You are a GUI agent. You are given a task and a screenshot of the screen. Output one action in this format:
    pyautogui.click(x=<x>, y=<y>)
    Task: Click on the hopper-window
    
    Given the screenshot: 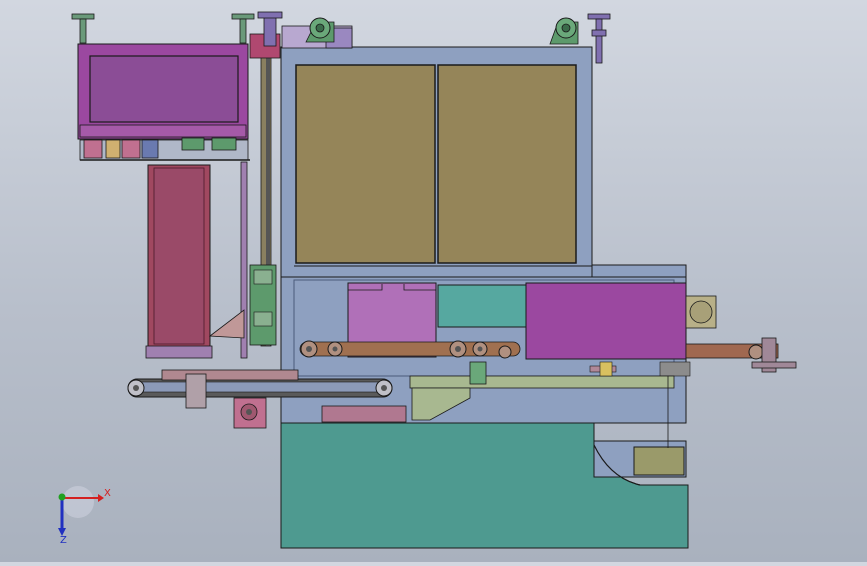 What is the action you would take?
    pyautogui.click(x=164, y=89)
    